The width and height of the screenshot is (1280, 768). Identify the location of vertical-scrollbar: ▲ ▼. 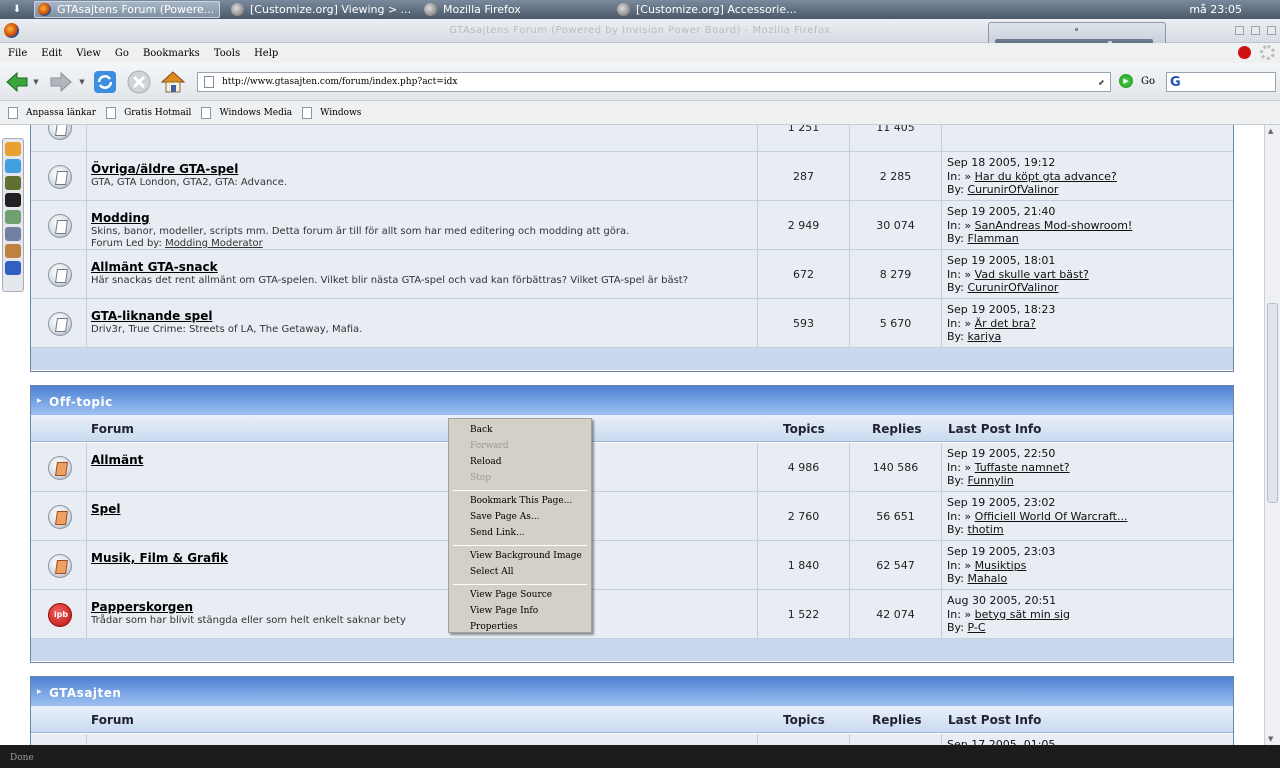
(1272, 435).